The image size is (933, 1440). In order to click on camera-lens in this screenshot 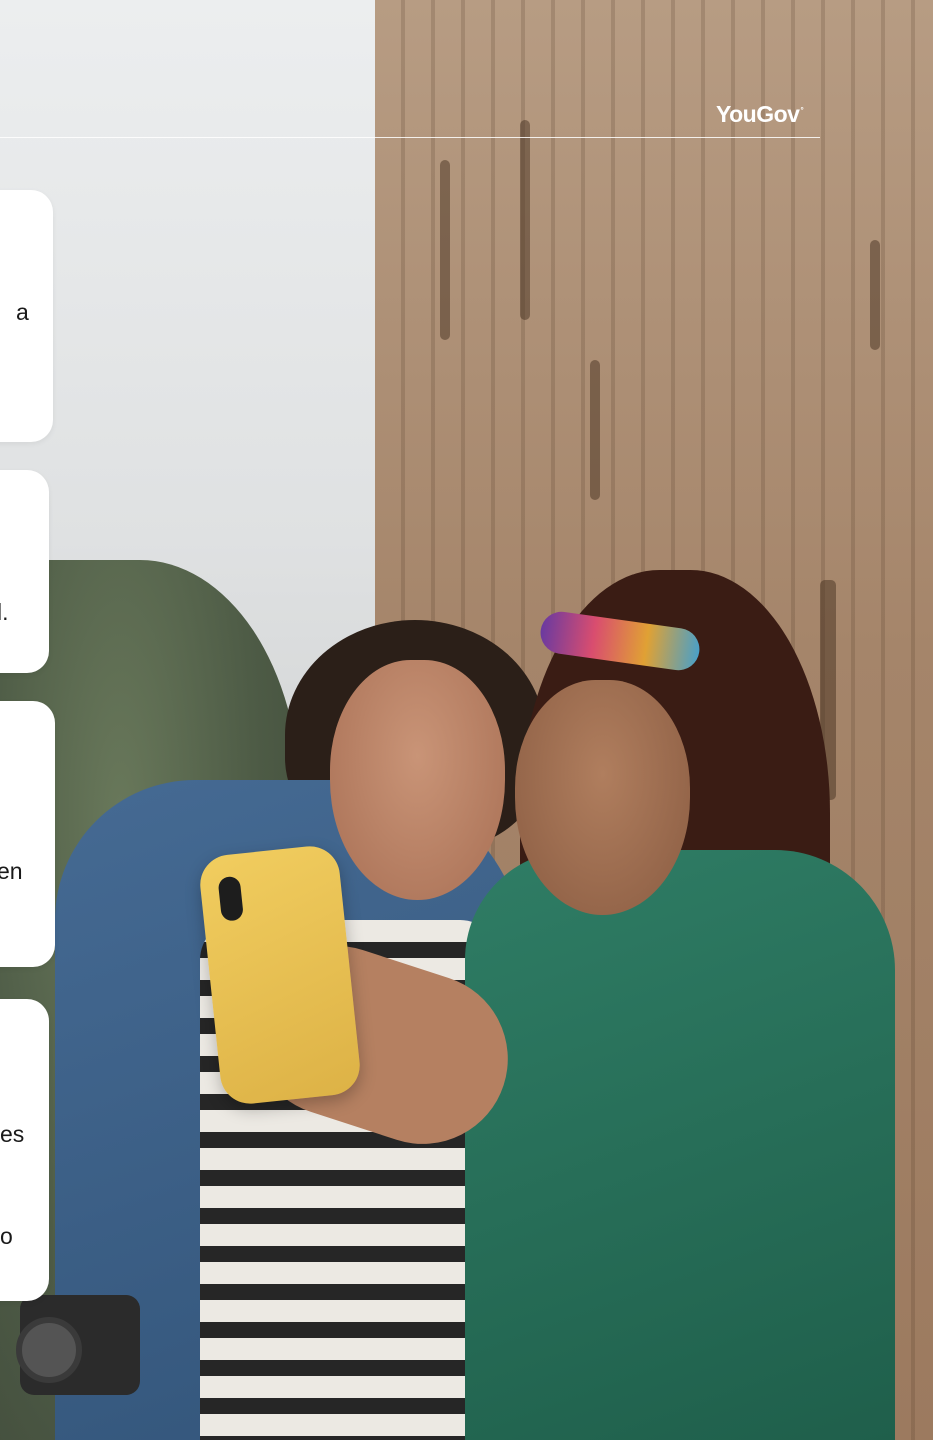, I will do `click(49, 1350)`.